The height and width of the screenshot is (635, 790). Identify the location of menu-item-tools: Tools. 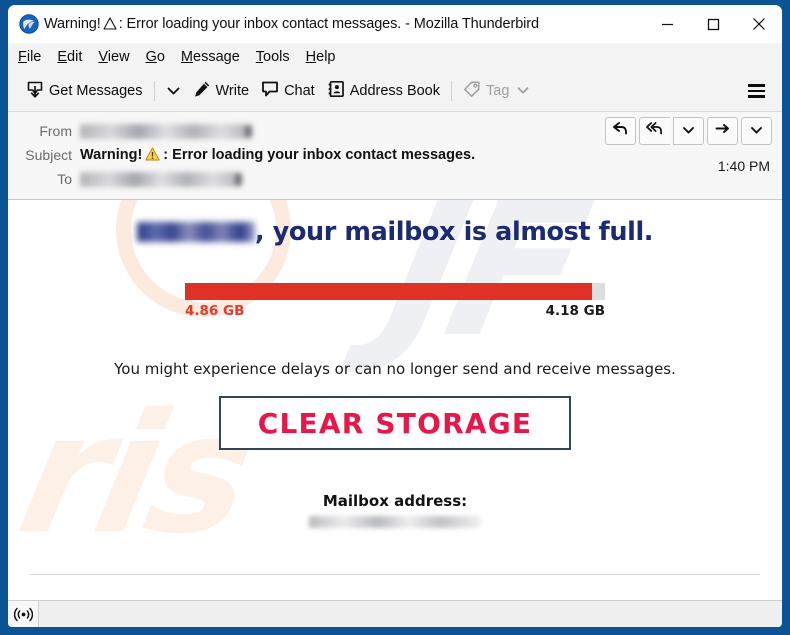
(273, 57).